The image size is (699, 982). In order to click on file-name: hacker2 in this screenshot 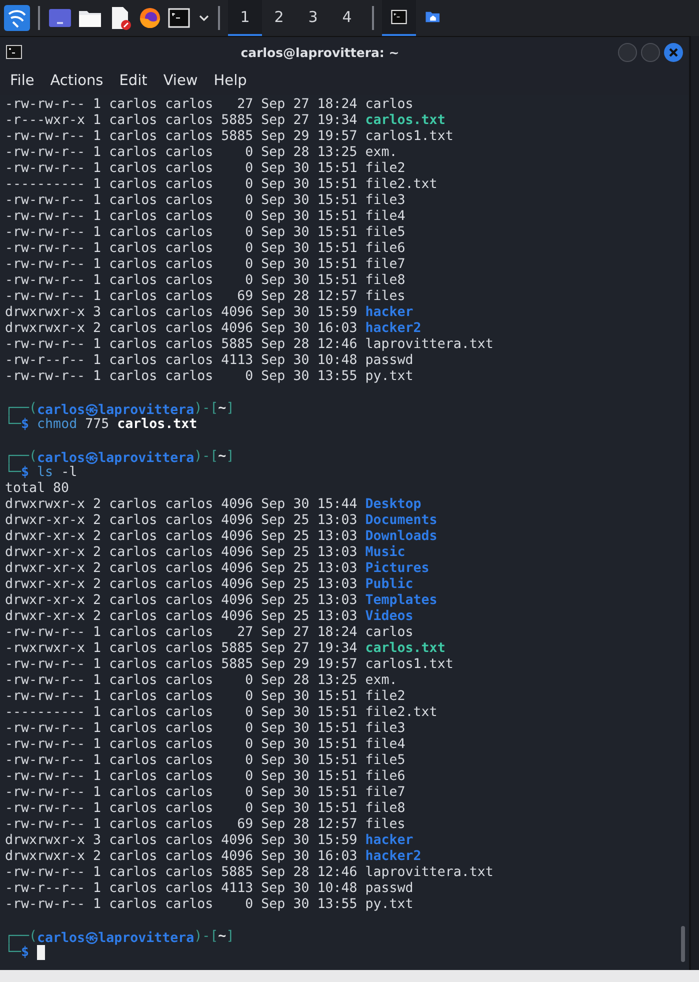, I will do `click(393, 329)`.